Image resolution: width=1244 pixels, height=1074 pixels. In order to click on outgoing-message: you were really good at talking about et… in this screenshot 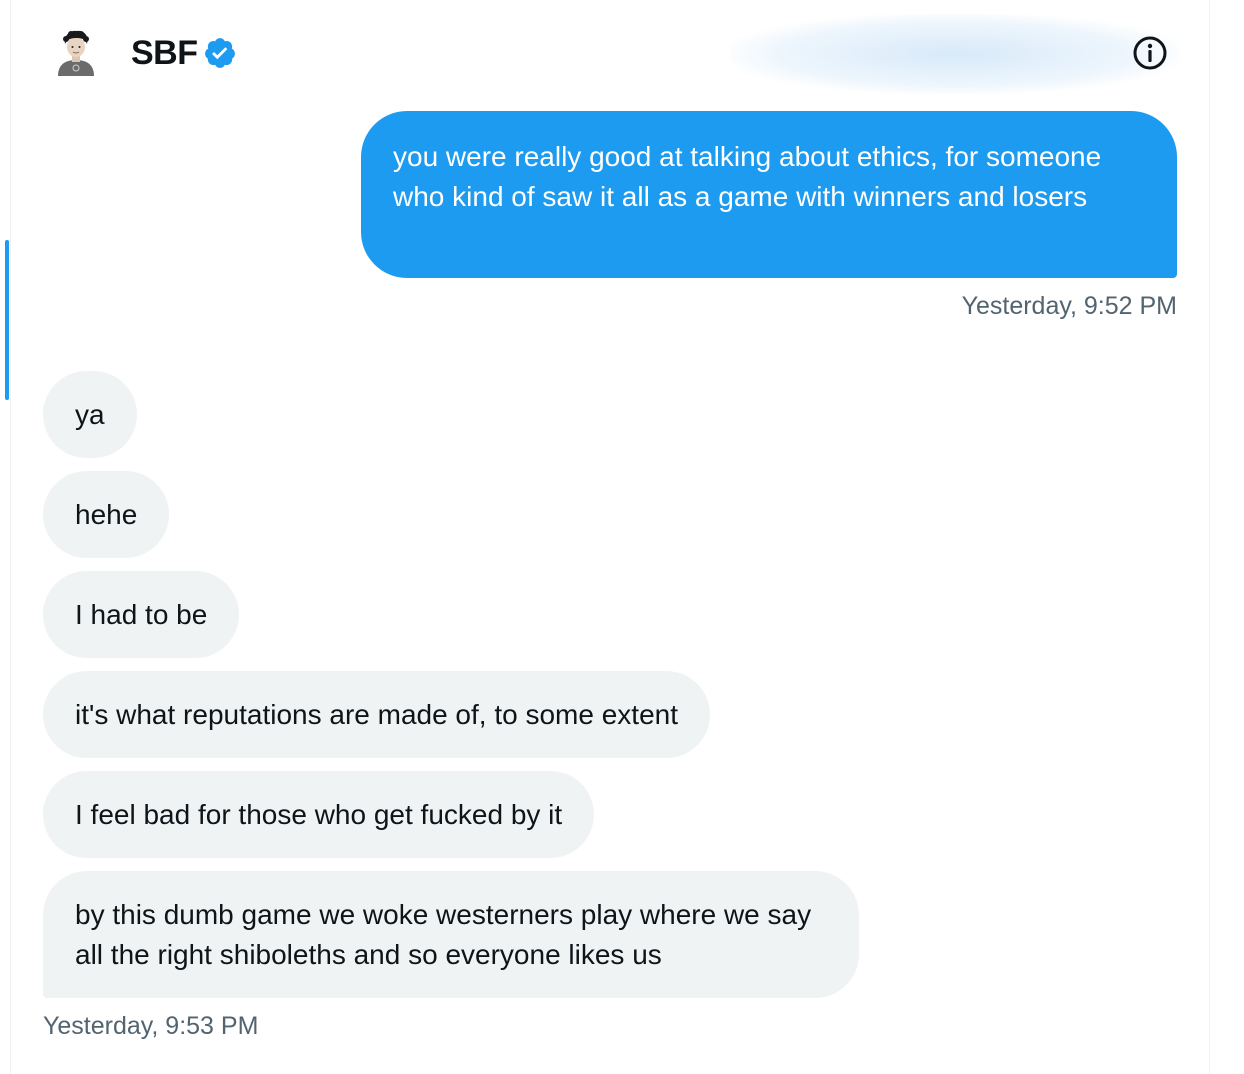, I will do `click(769, 194)`.